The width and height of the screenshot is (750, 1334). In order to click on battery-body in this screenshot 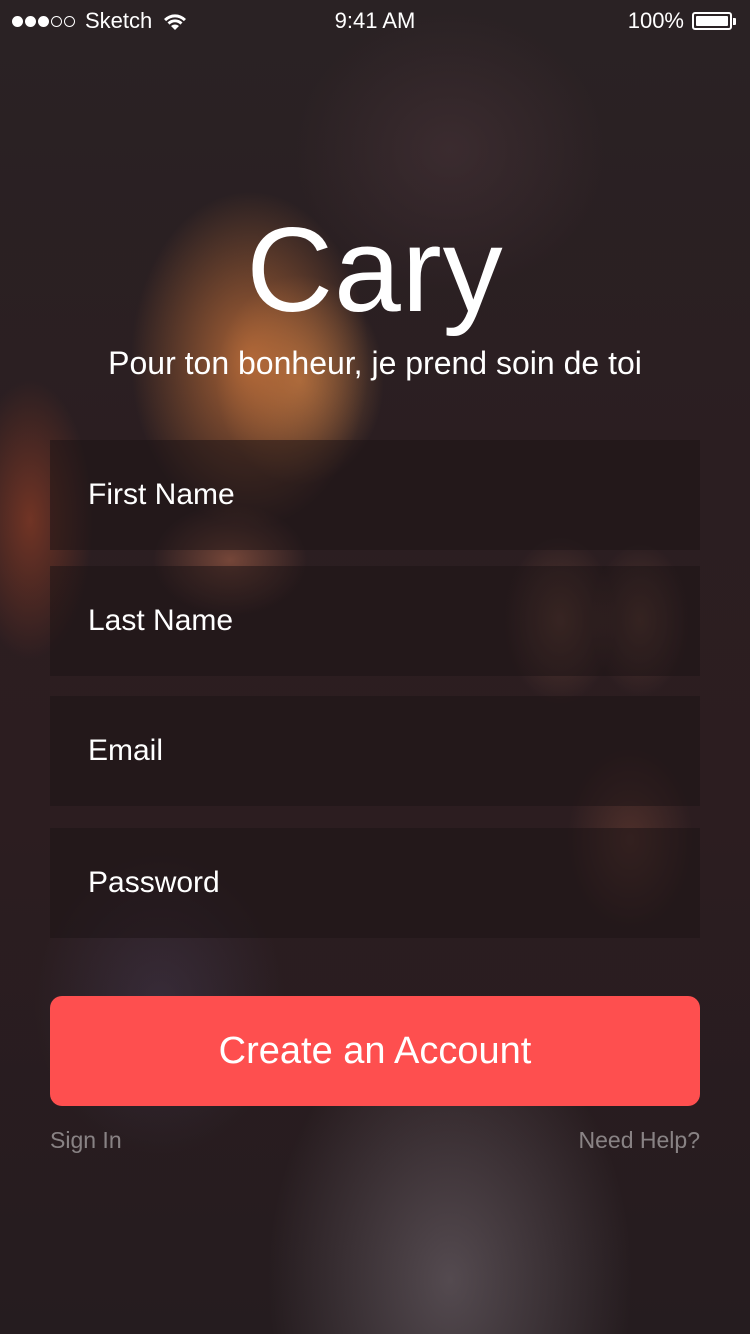, I will do `click(712, 21)`.